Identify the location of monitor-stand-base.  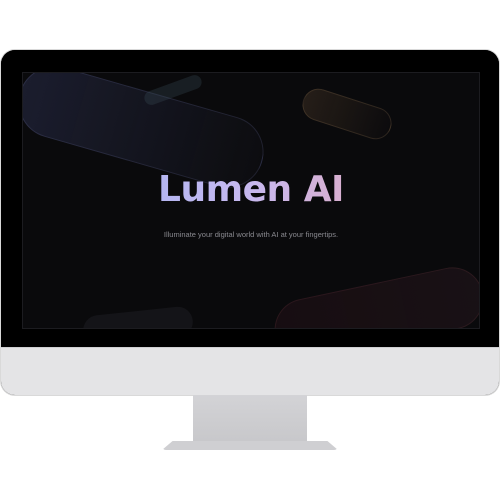
(250, 445).